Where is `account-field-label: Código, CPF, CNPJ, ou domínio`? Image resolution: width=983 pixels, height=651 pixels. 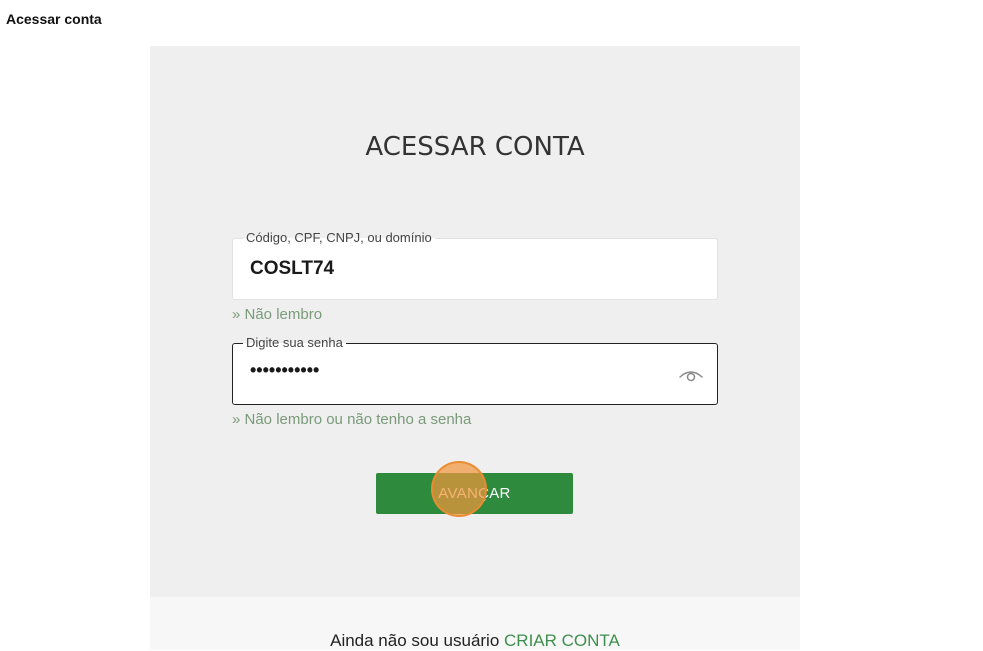
account-field-label: Código, CPF, CNPJ, ou domínio is located at coordinates (339, 238).